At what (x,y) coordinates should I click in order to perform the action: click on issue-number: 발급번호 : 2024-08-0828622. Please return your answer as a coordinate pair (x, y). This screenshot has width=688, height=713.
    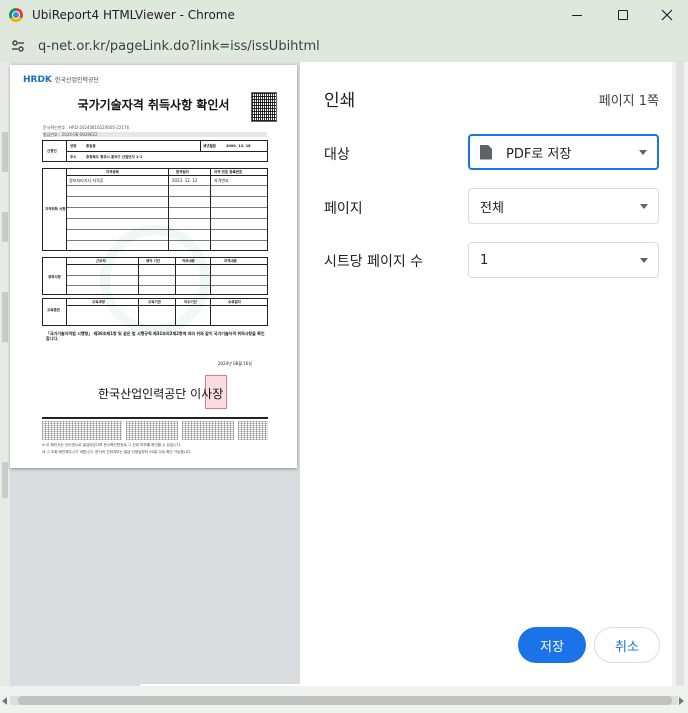
    Looking at the image, I should click on (70, 134).